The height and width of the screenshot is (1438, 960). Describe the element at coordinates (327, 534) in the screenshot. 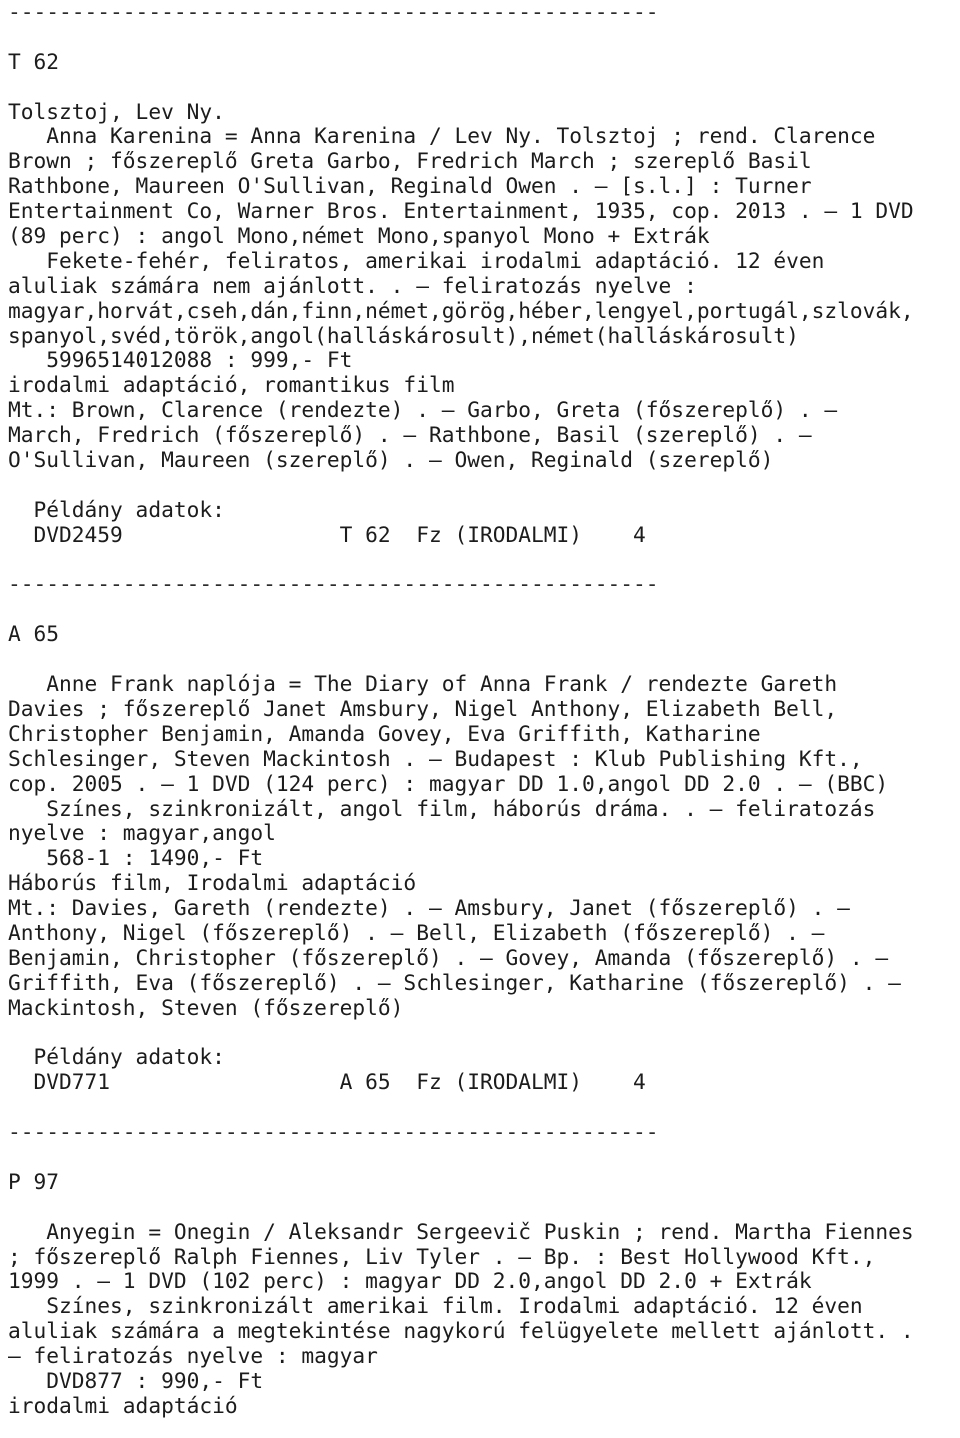

I see `catalog-text-line: DVD2459 T 62 Fz (IRODALMI) 4` at that location.